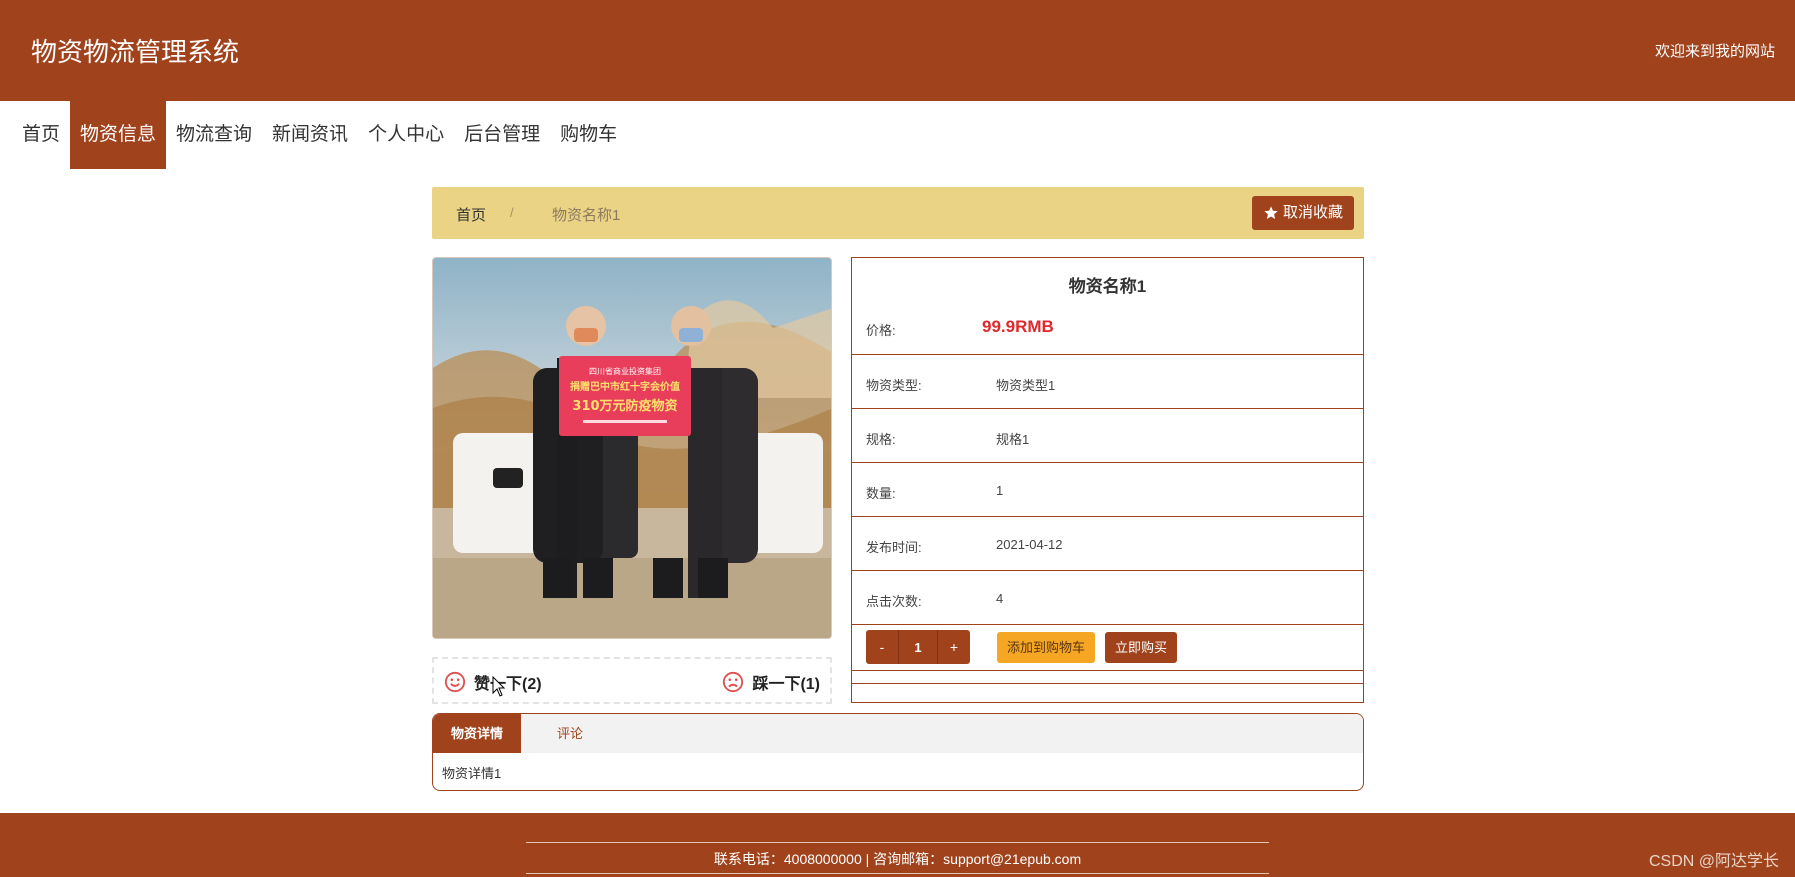 The width and height of the screenshot is (1795, 877). I want to click on tab-content: 物资详情1, so click(472, 773).